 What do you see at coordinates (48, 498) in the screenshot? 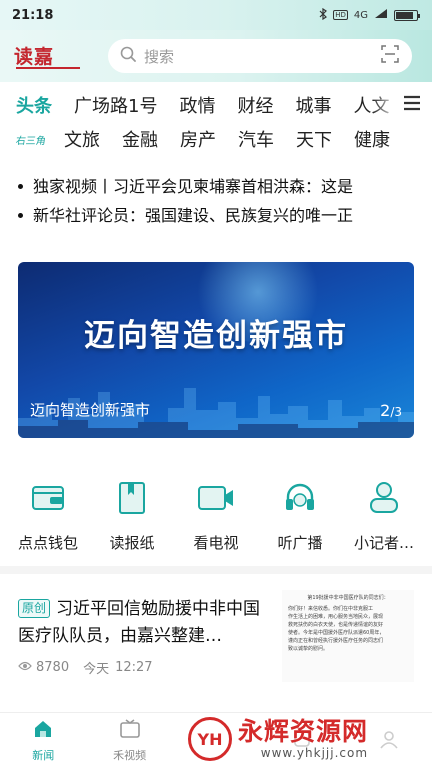
I see `wallet-icon` at bounding box center [48, 498].